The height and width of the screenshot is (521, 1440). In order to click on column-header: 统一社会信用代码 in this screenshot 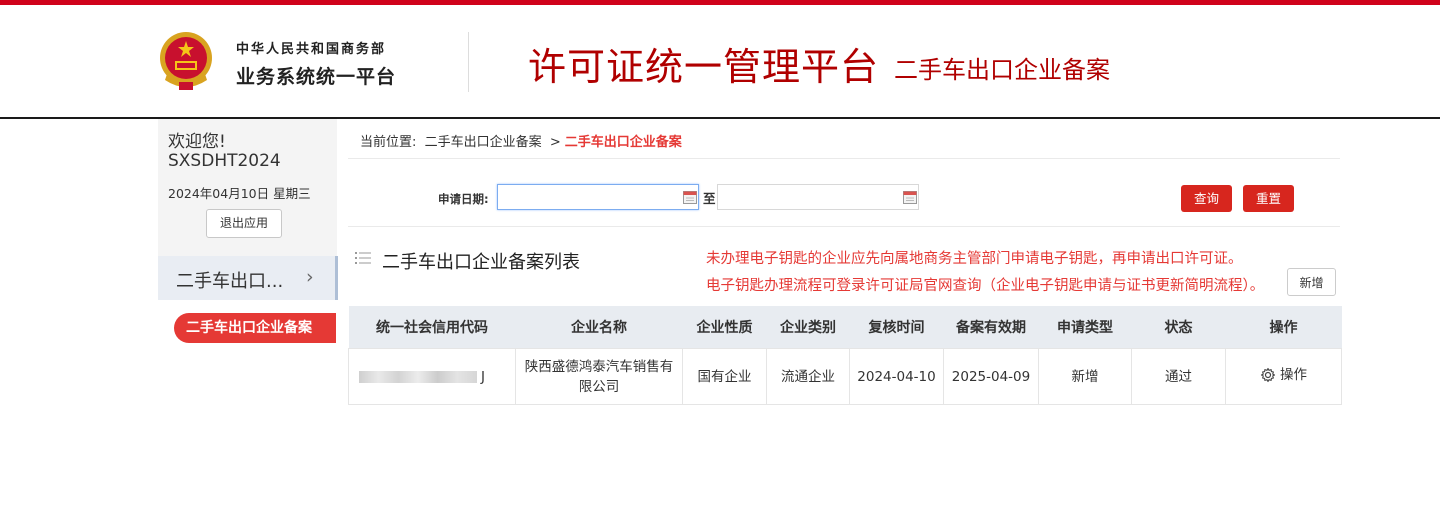, I will do `click(432, 327)`.